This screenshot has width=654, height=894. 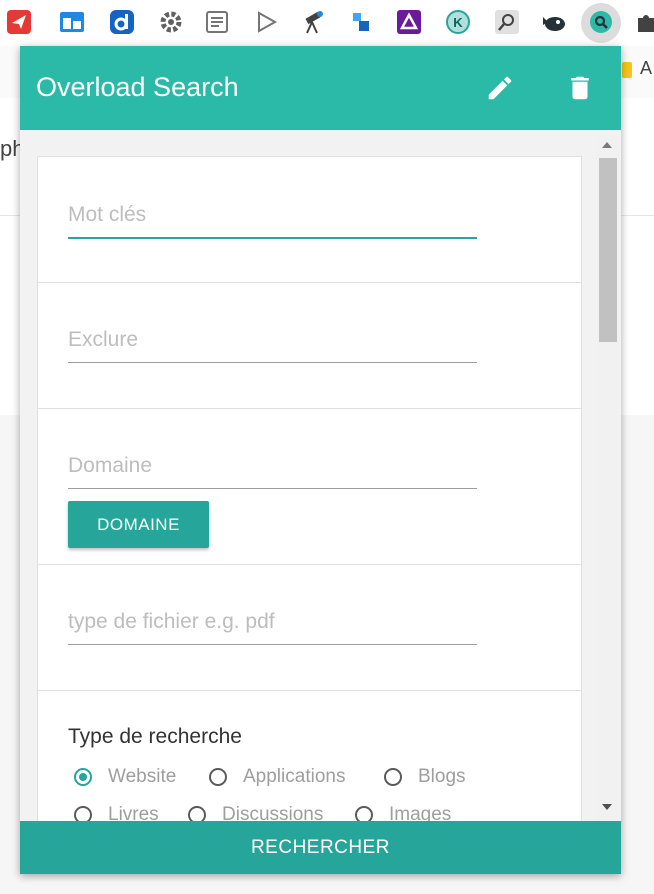 I want to click on paper-plane-extension-icon, so click(x=19, y=22).